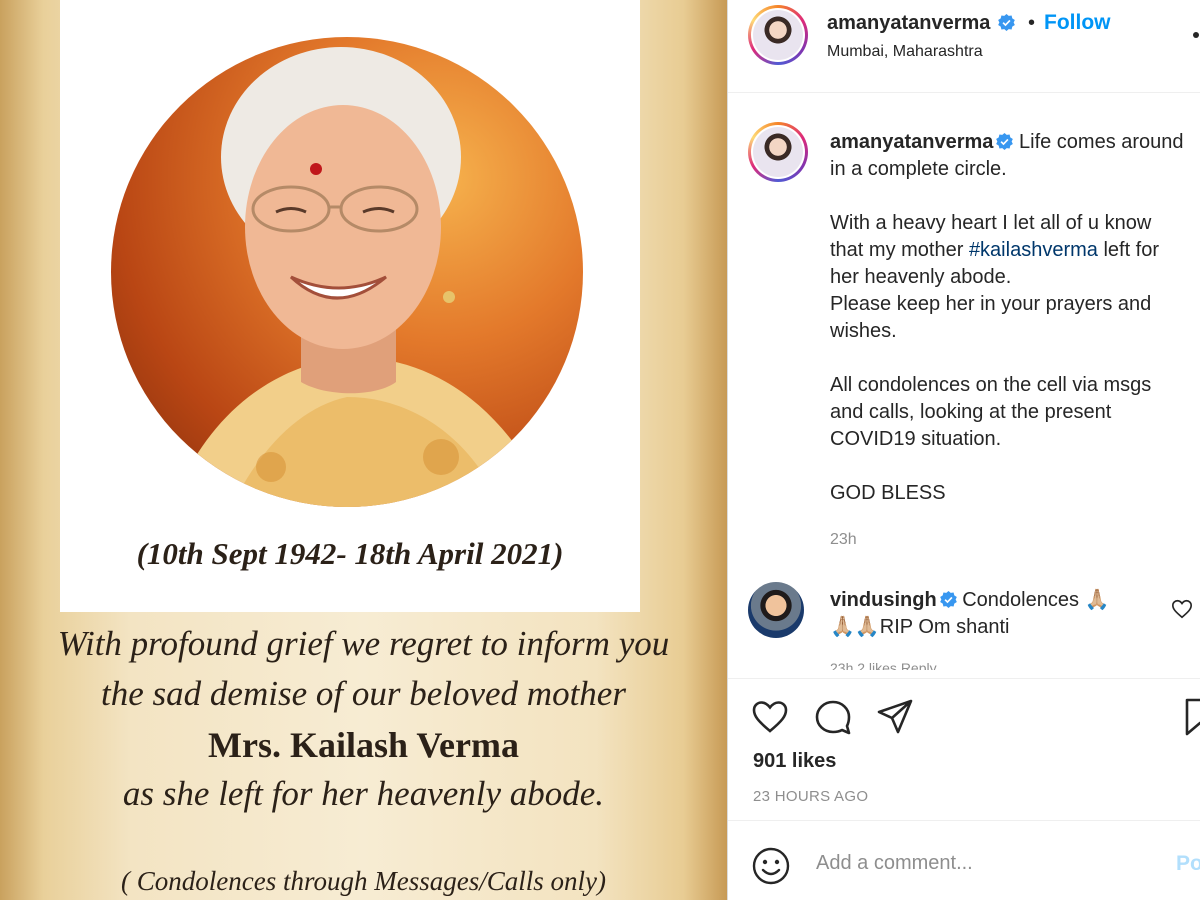 The image size is (1200, 901). What do you see at coordinates (964, 92) in the screenshot?
I see `divider` at bounding box center [964, 92].